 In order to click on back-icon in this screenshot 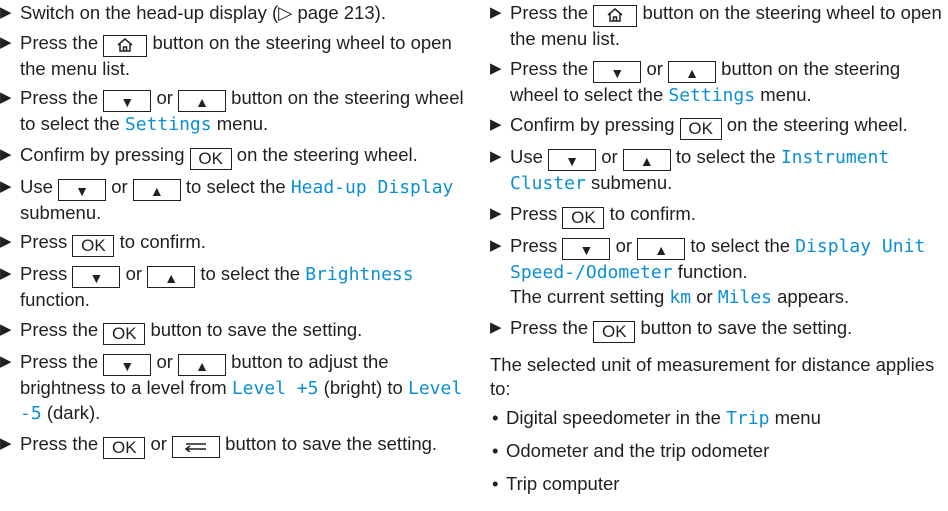, I will do `click(195, 447)`.